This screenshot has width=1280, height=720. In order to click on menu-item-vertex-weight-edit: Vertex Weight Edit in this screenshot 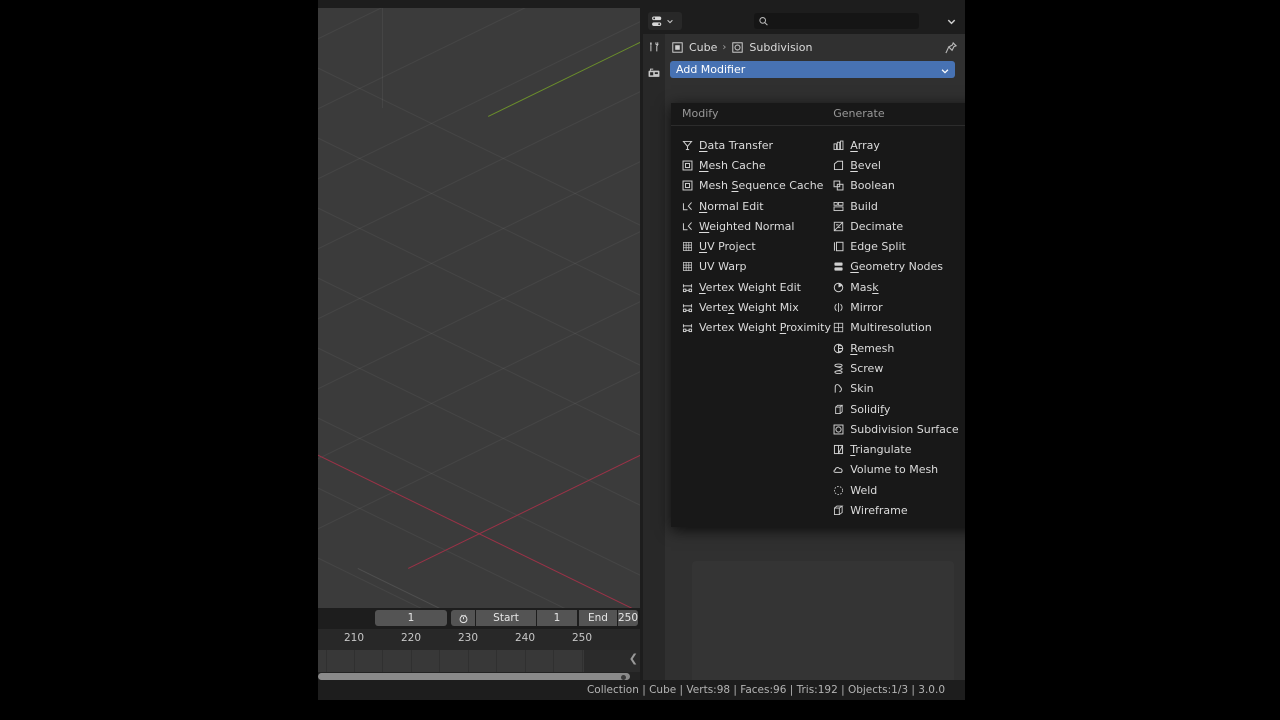, I will do `click(746, 287)`.